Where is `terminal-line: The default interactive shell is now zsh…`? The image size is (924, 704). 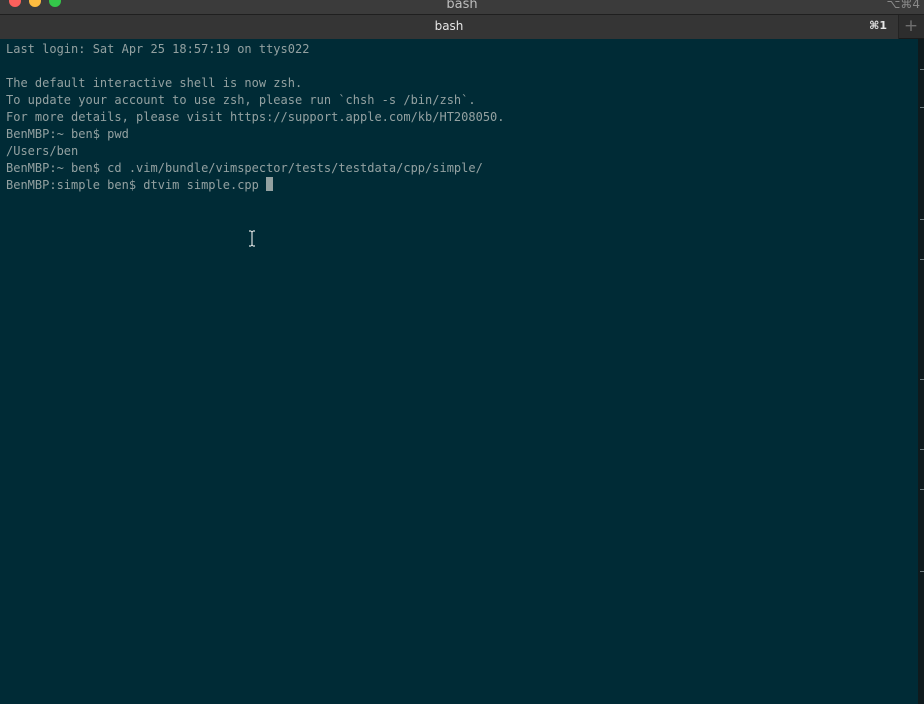 terminal-line: The default interactive shell is now zsh… is located at coordinates (154, 83).